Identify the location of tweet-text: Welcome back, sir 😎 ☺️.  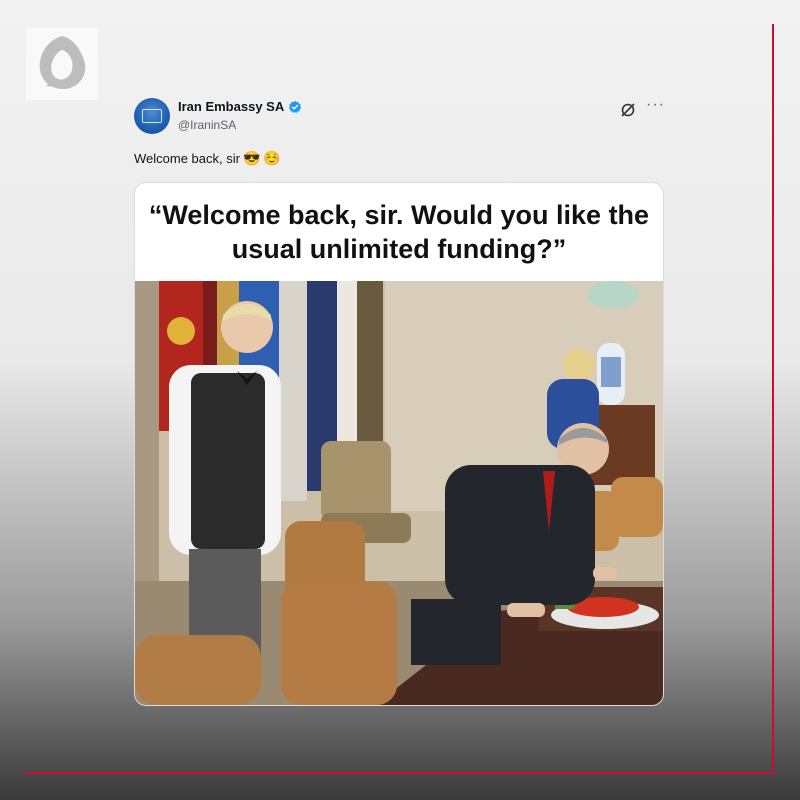
(207, 158).